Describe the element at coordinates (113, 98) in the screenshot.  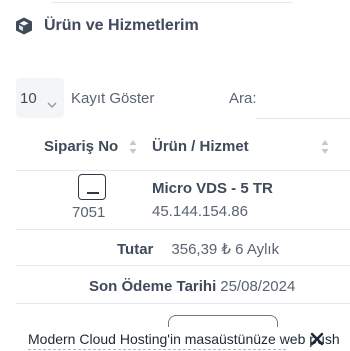
I see `page-length-label: Kayıt Göster` at that location.